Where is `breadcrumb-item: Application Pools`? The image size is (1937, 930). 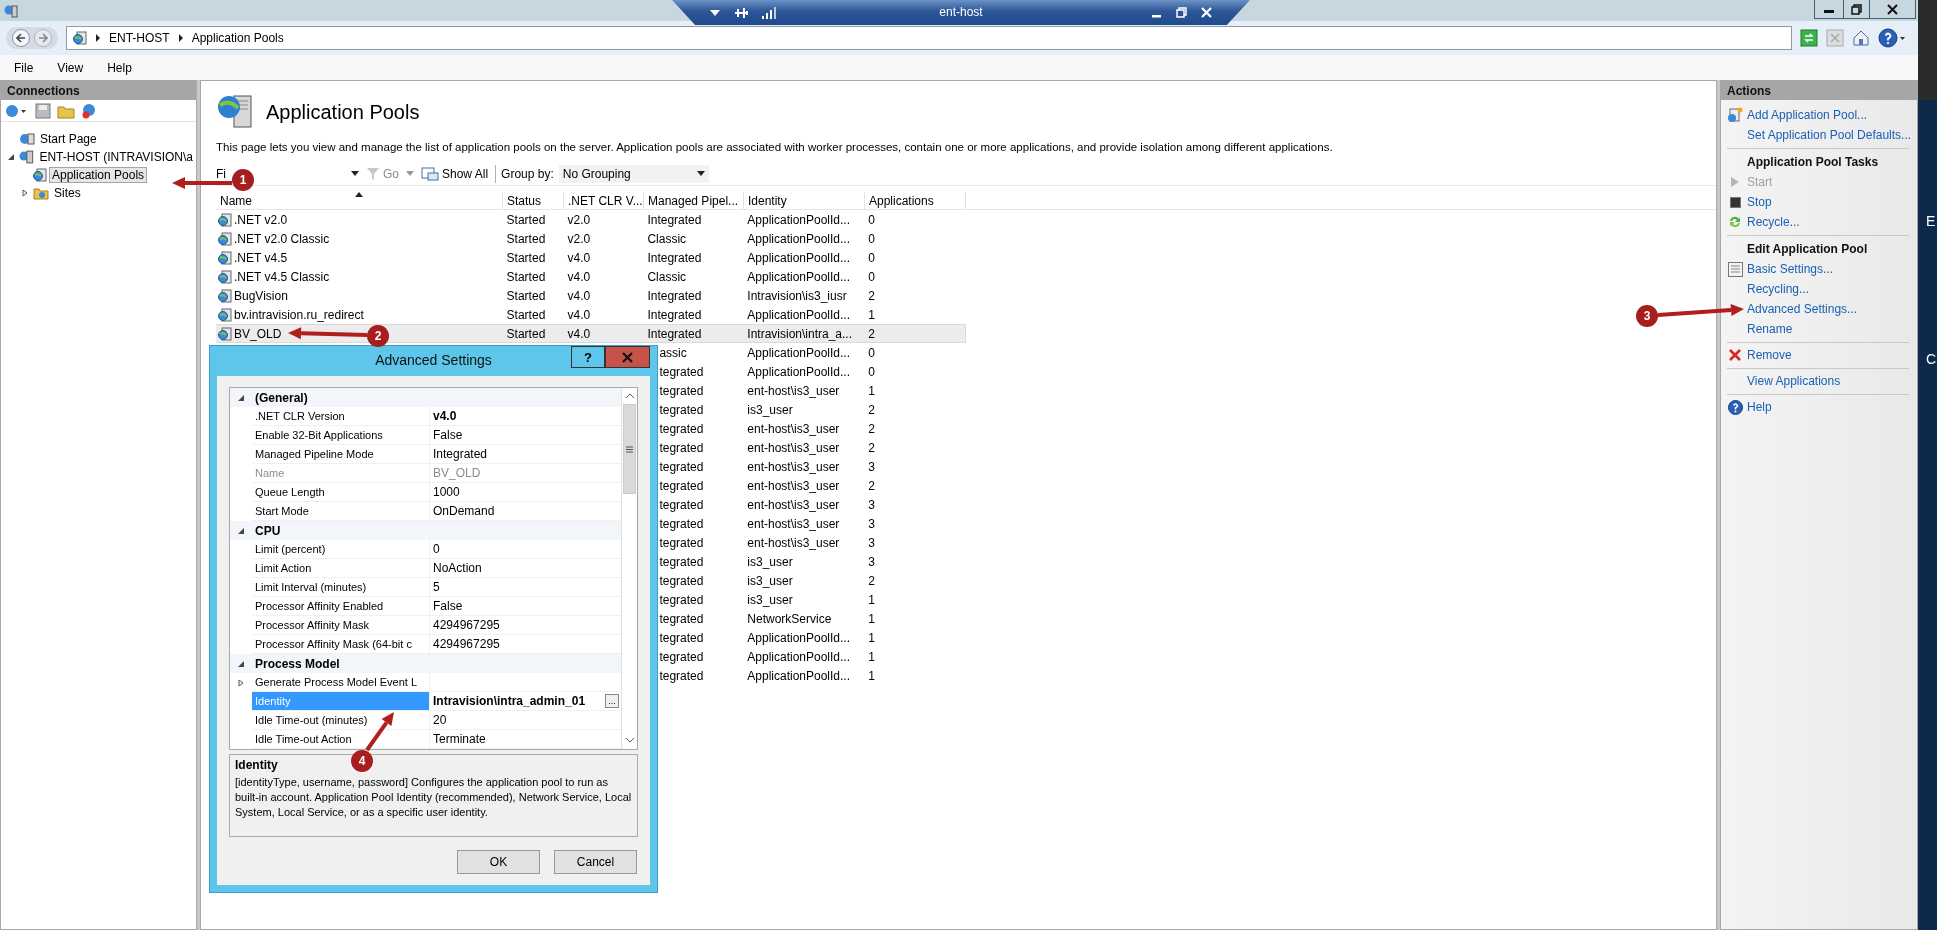
breadcrumb-item: Application Pools is located at coordinates (237, 38).